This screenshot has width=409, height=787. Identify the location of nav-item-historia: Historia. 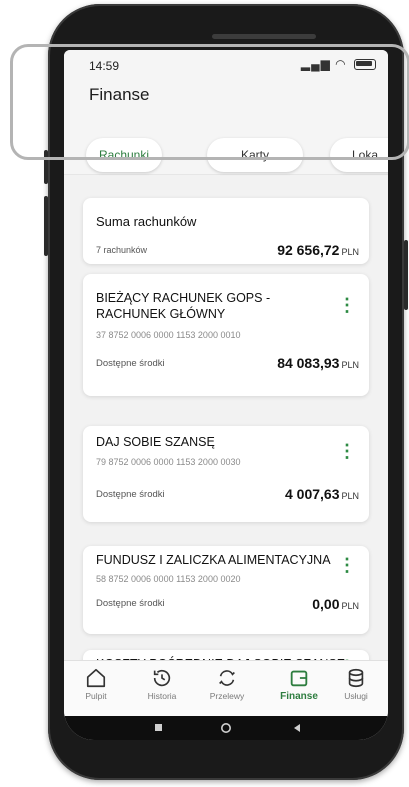
(162, 684).